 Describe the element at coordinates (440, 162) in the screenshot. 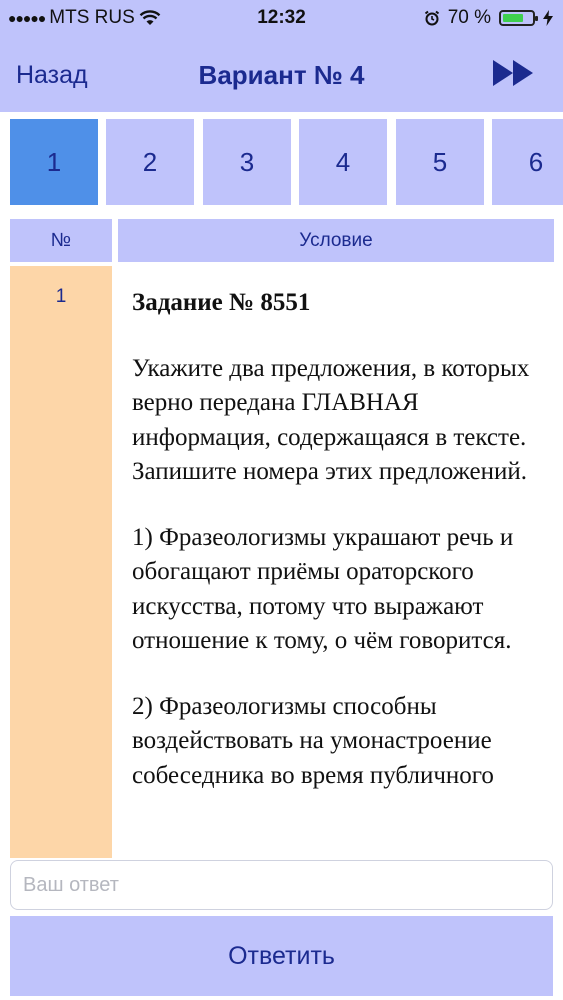

I see `tab-5: 5` at that location.